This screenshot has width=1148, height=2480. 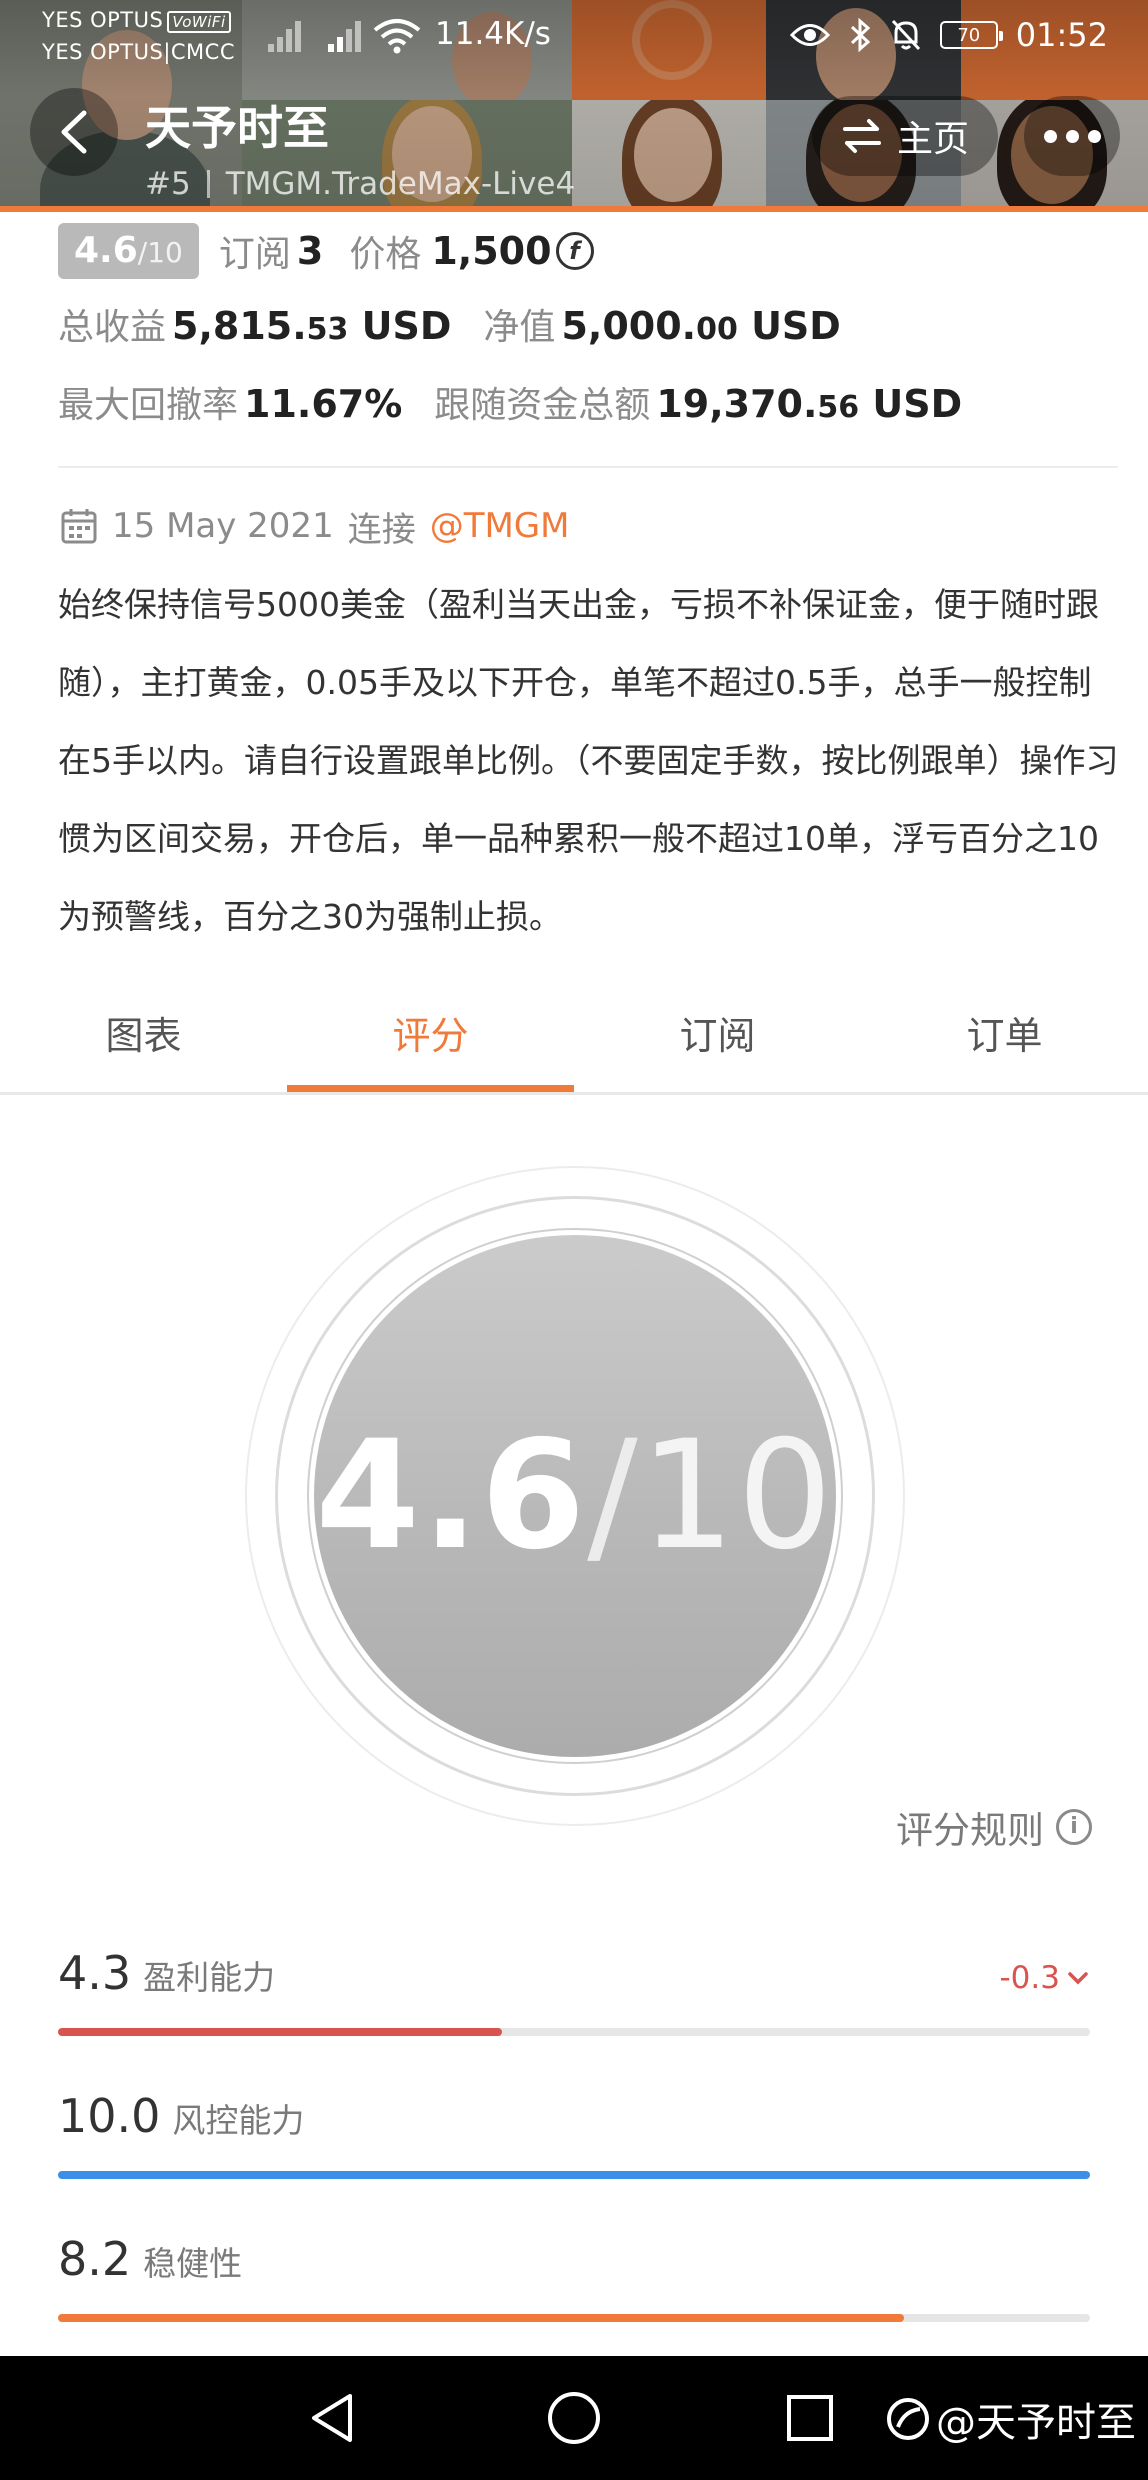 I want to click on tab-bar-divider, so click(x=574, y=1093).